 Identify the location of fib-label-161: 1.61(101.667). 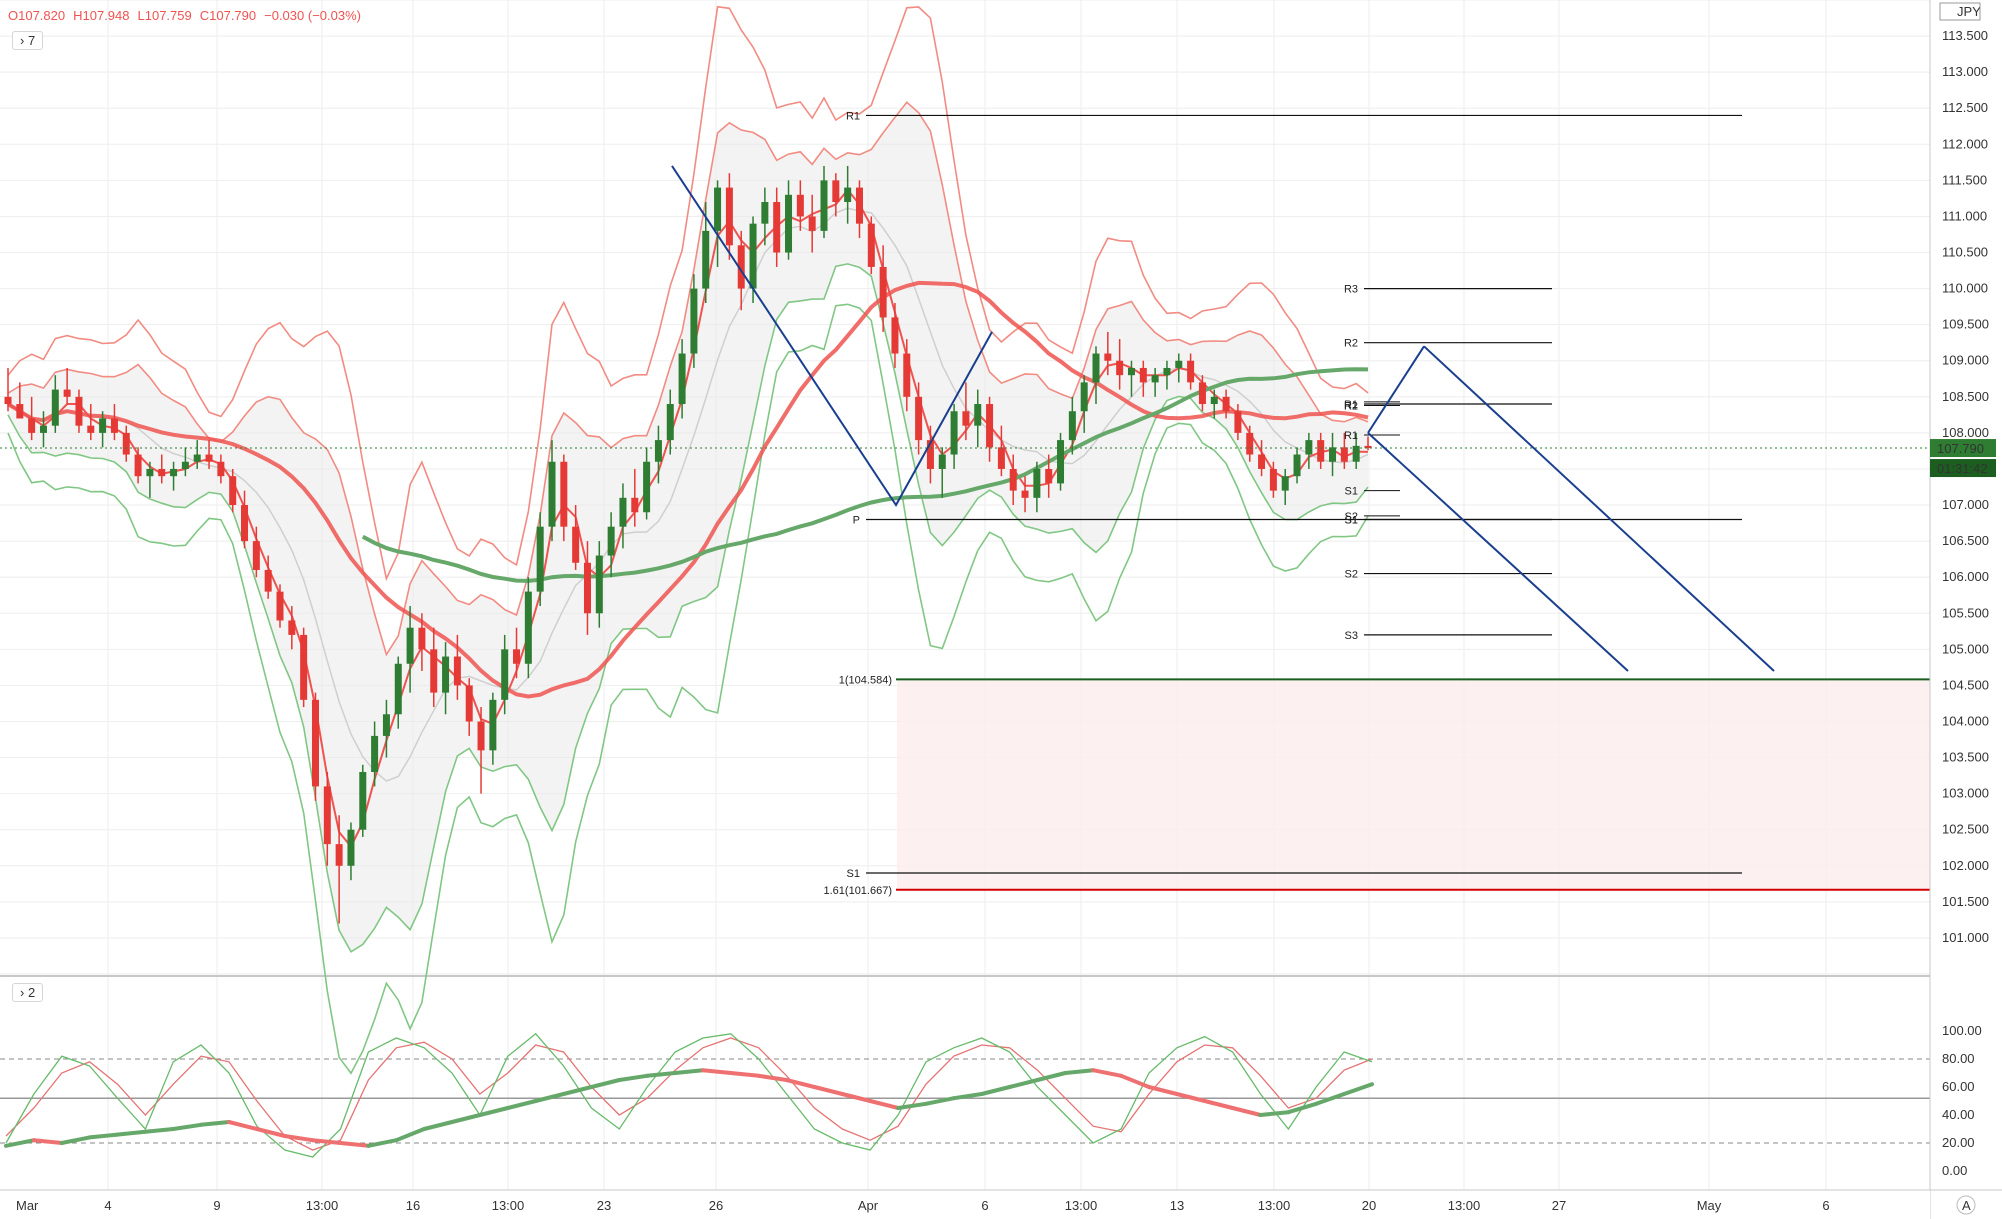
(858, 891).